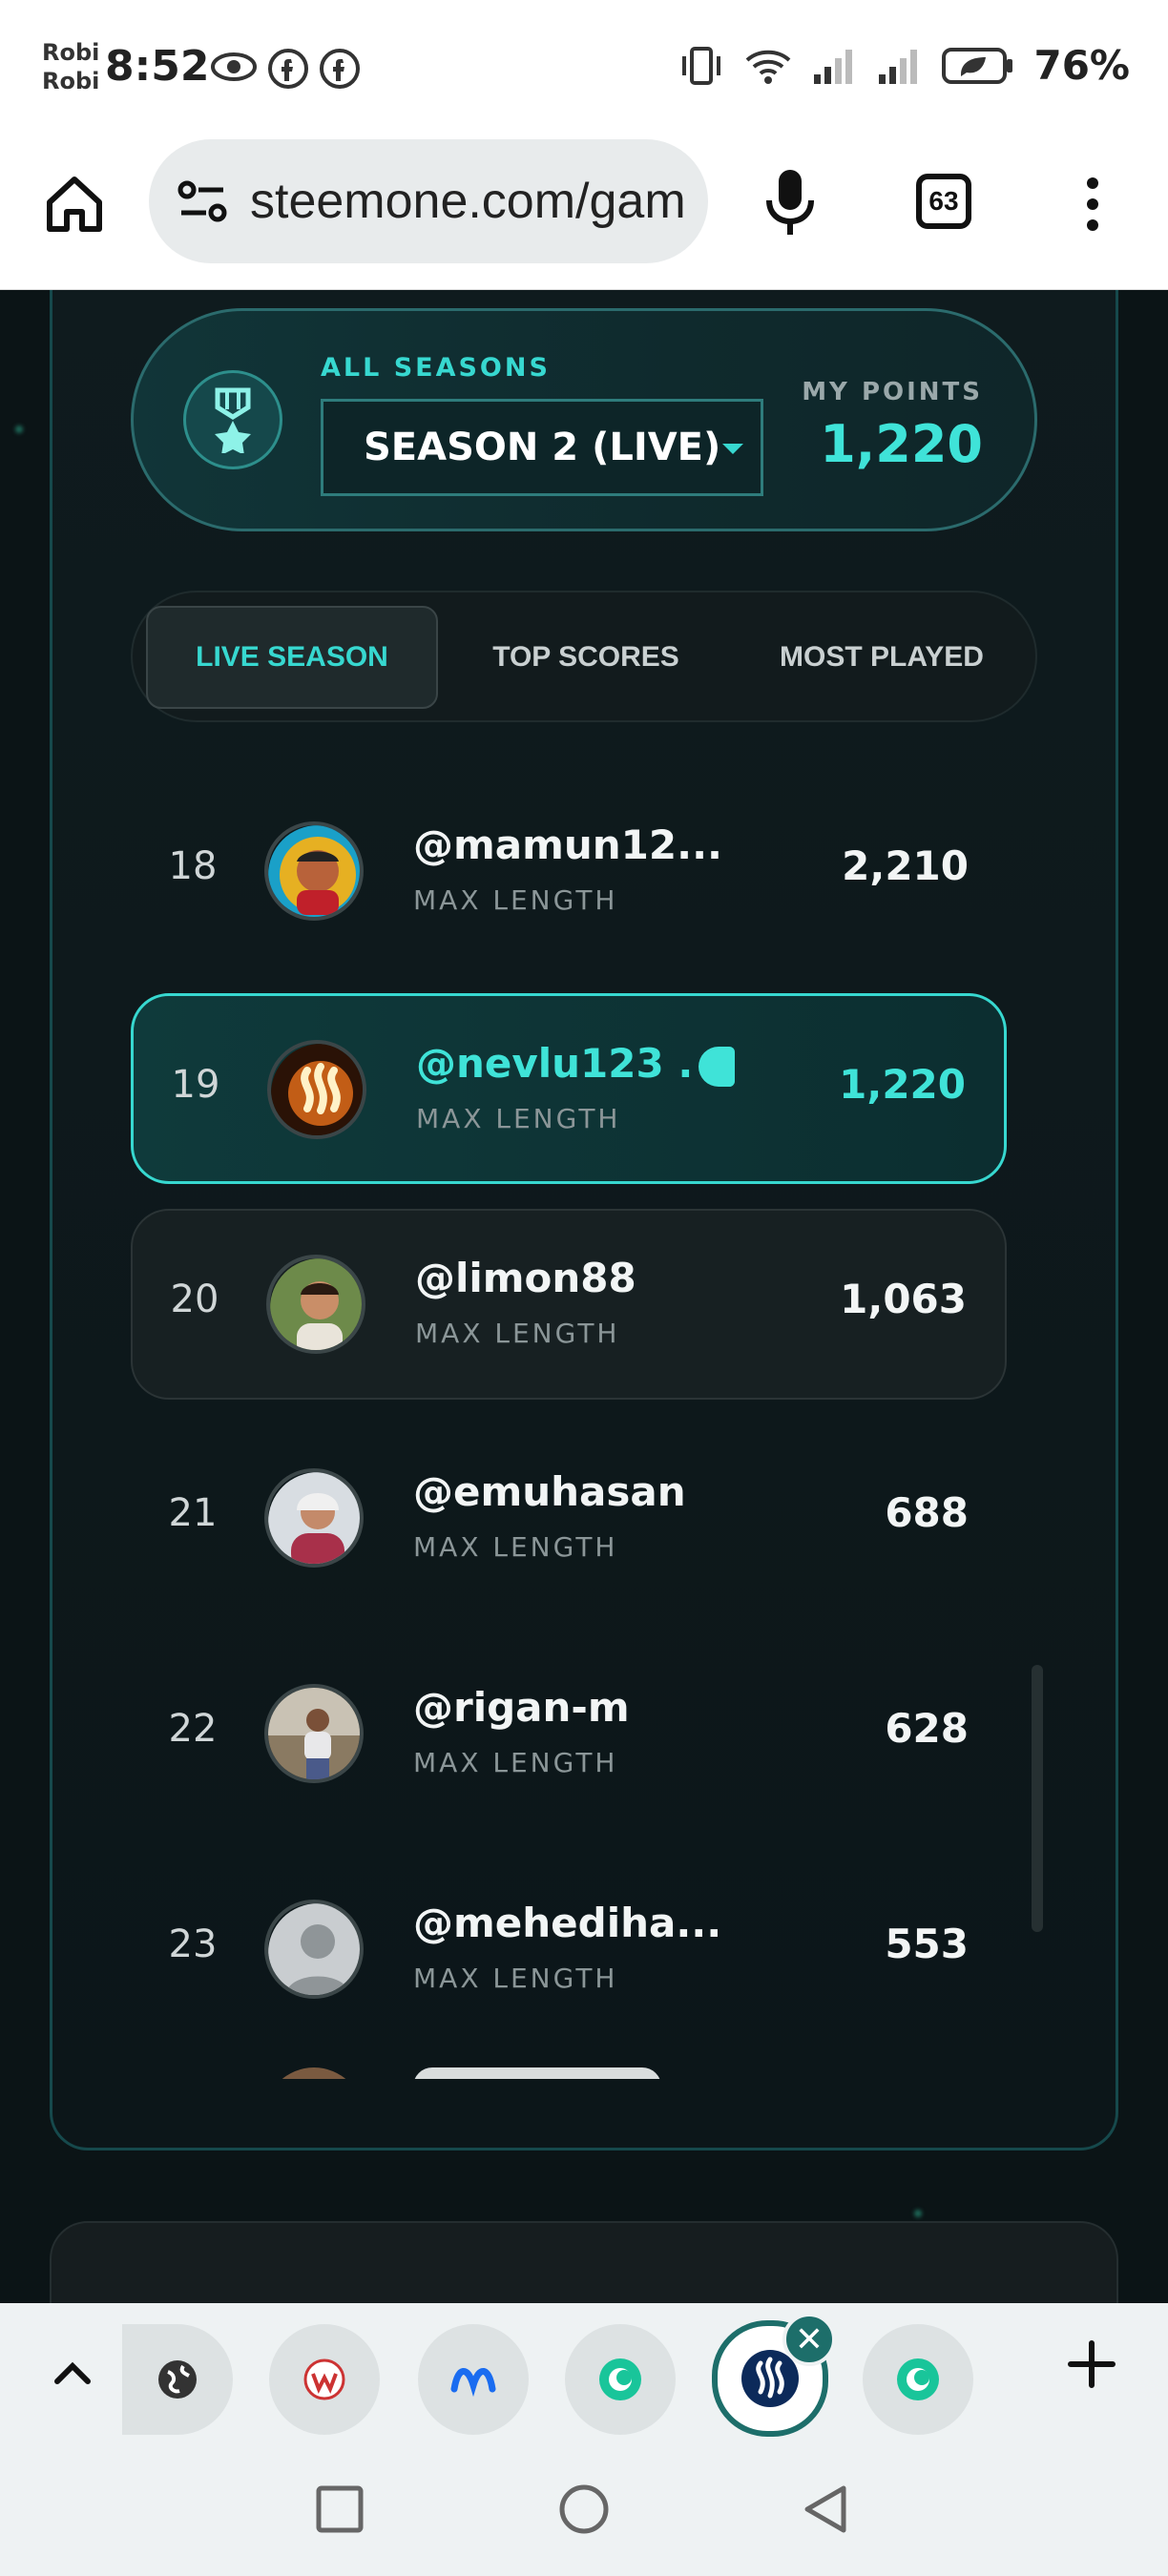 The height and width of the screenshot is (2576, 1168). I want to click on browser-toolbar: steemone.com/gam 63, so click(584, 214).